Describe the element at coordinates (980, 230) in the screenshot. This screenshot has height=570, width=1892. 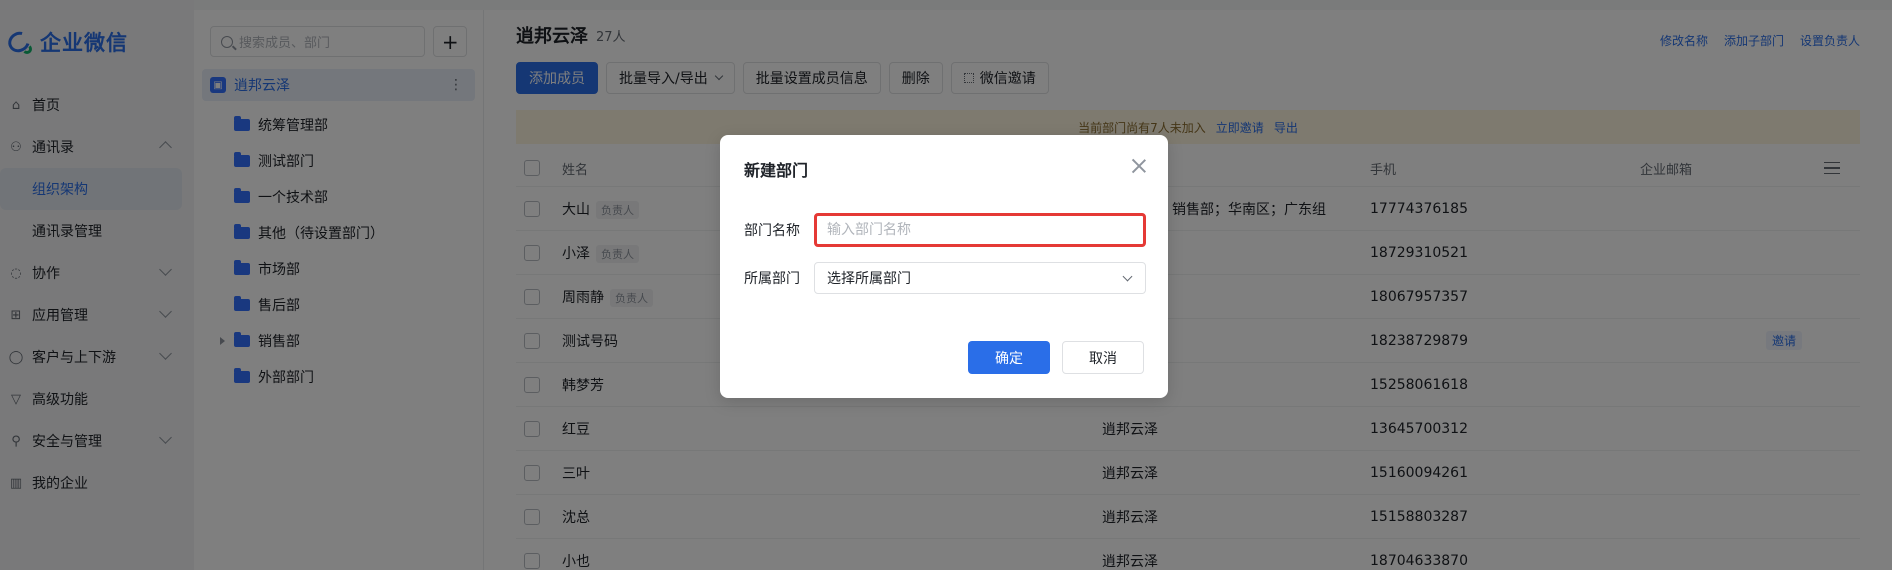
I see `dept-name-input` at that location.